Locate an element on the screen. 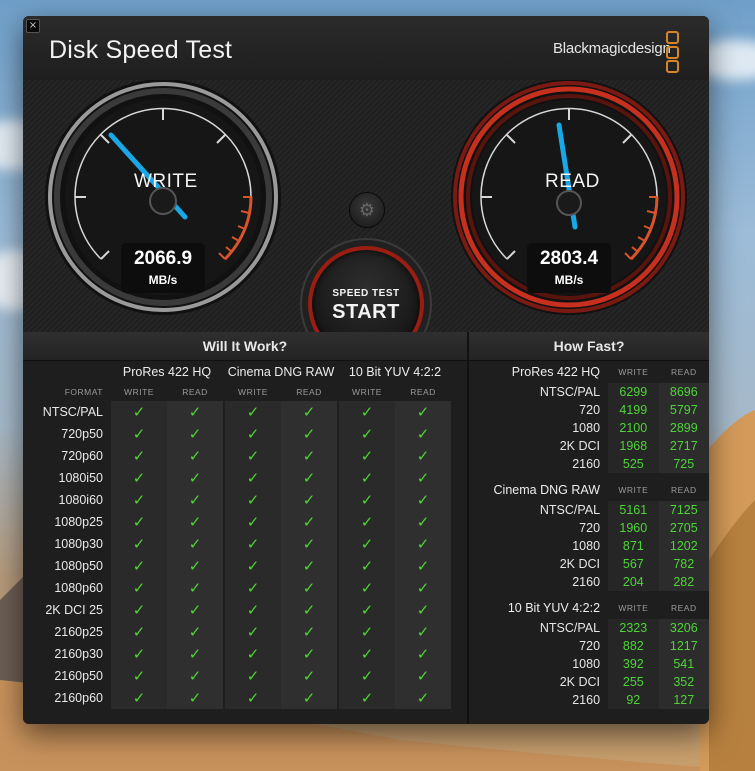 The image size is (755, 771). table-row: 2160p50 ✓ ✓ ✓ ✓ ✓ ✓ is located at coordinates (237, 676).